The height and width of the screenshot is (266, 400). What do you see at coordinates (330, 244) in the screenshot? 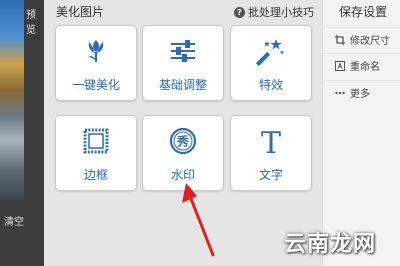
I see `site-watermark: 云南龙网` at bounding box center [330, 244].